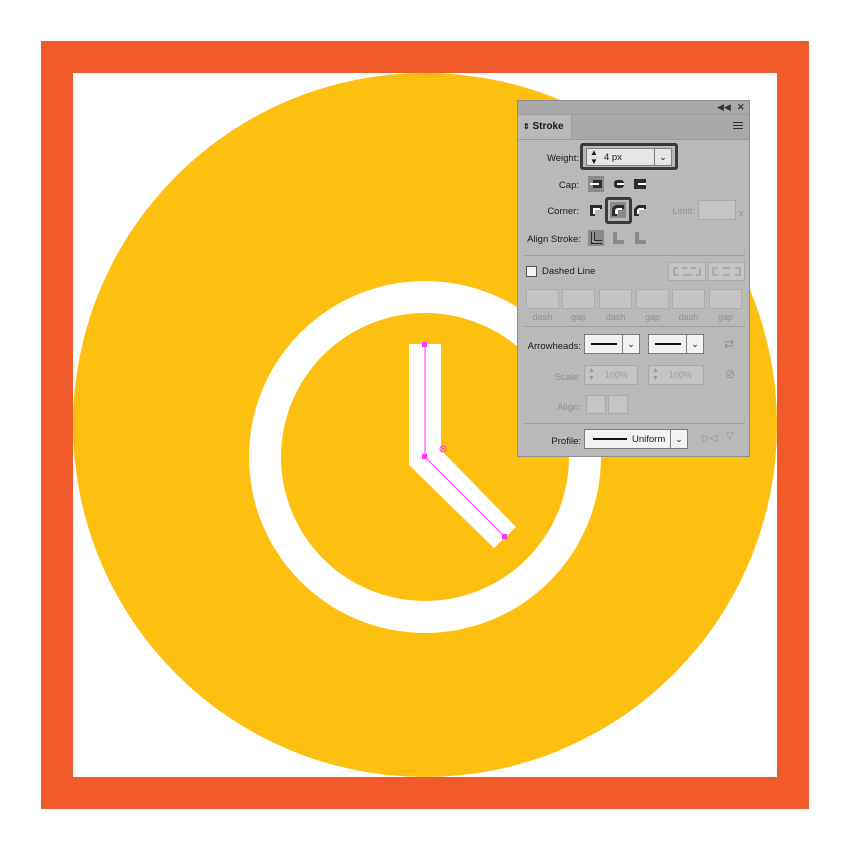 The image size is (850, 850). I want to click on weight-label: Weight:, so click(562, 158).